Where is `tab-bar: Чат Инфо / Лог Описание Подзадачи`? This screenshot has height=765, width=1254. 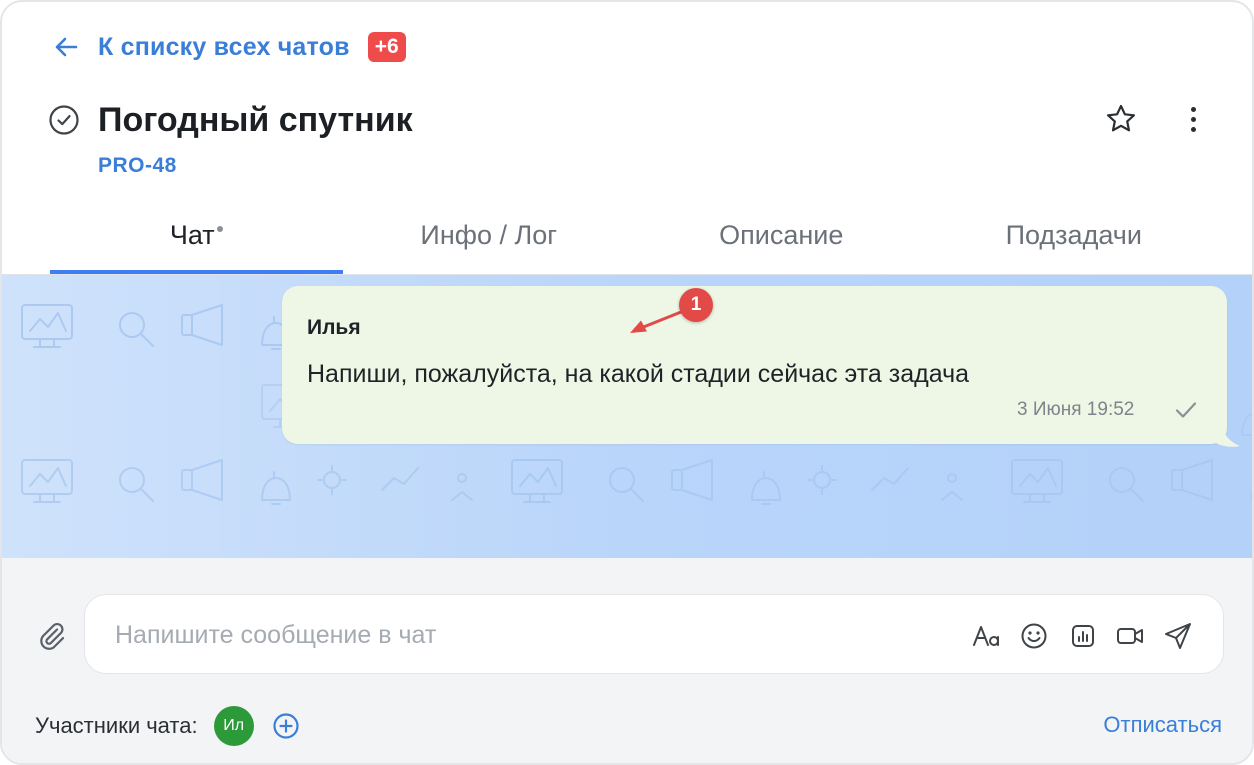 tab-bar: Чат Инфо / Лог Описание Подзадачи is located at coordinates (635, 242).